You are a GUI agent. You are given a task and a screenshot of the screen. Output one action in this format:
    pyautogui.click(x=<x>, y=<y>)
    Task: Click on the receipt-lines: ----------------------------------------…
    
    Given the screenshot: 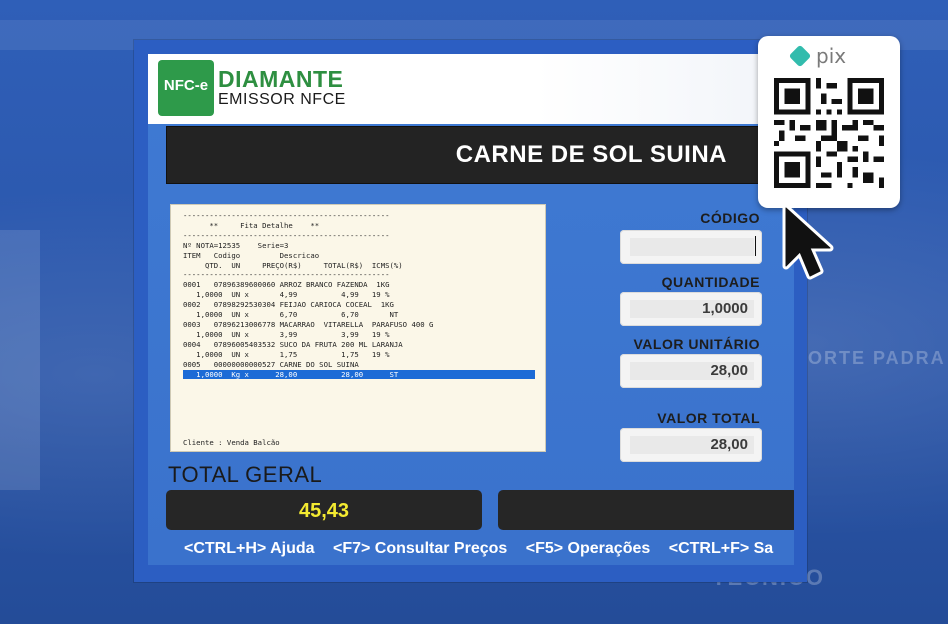 What is the action you would take?
    pyautogui.click(x=358, y=292)
    